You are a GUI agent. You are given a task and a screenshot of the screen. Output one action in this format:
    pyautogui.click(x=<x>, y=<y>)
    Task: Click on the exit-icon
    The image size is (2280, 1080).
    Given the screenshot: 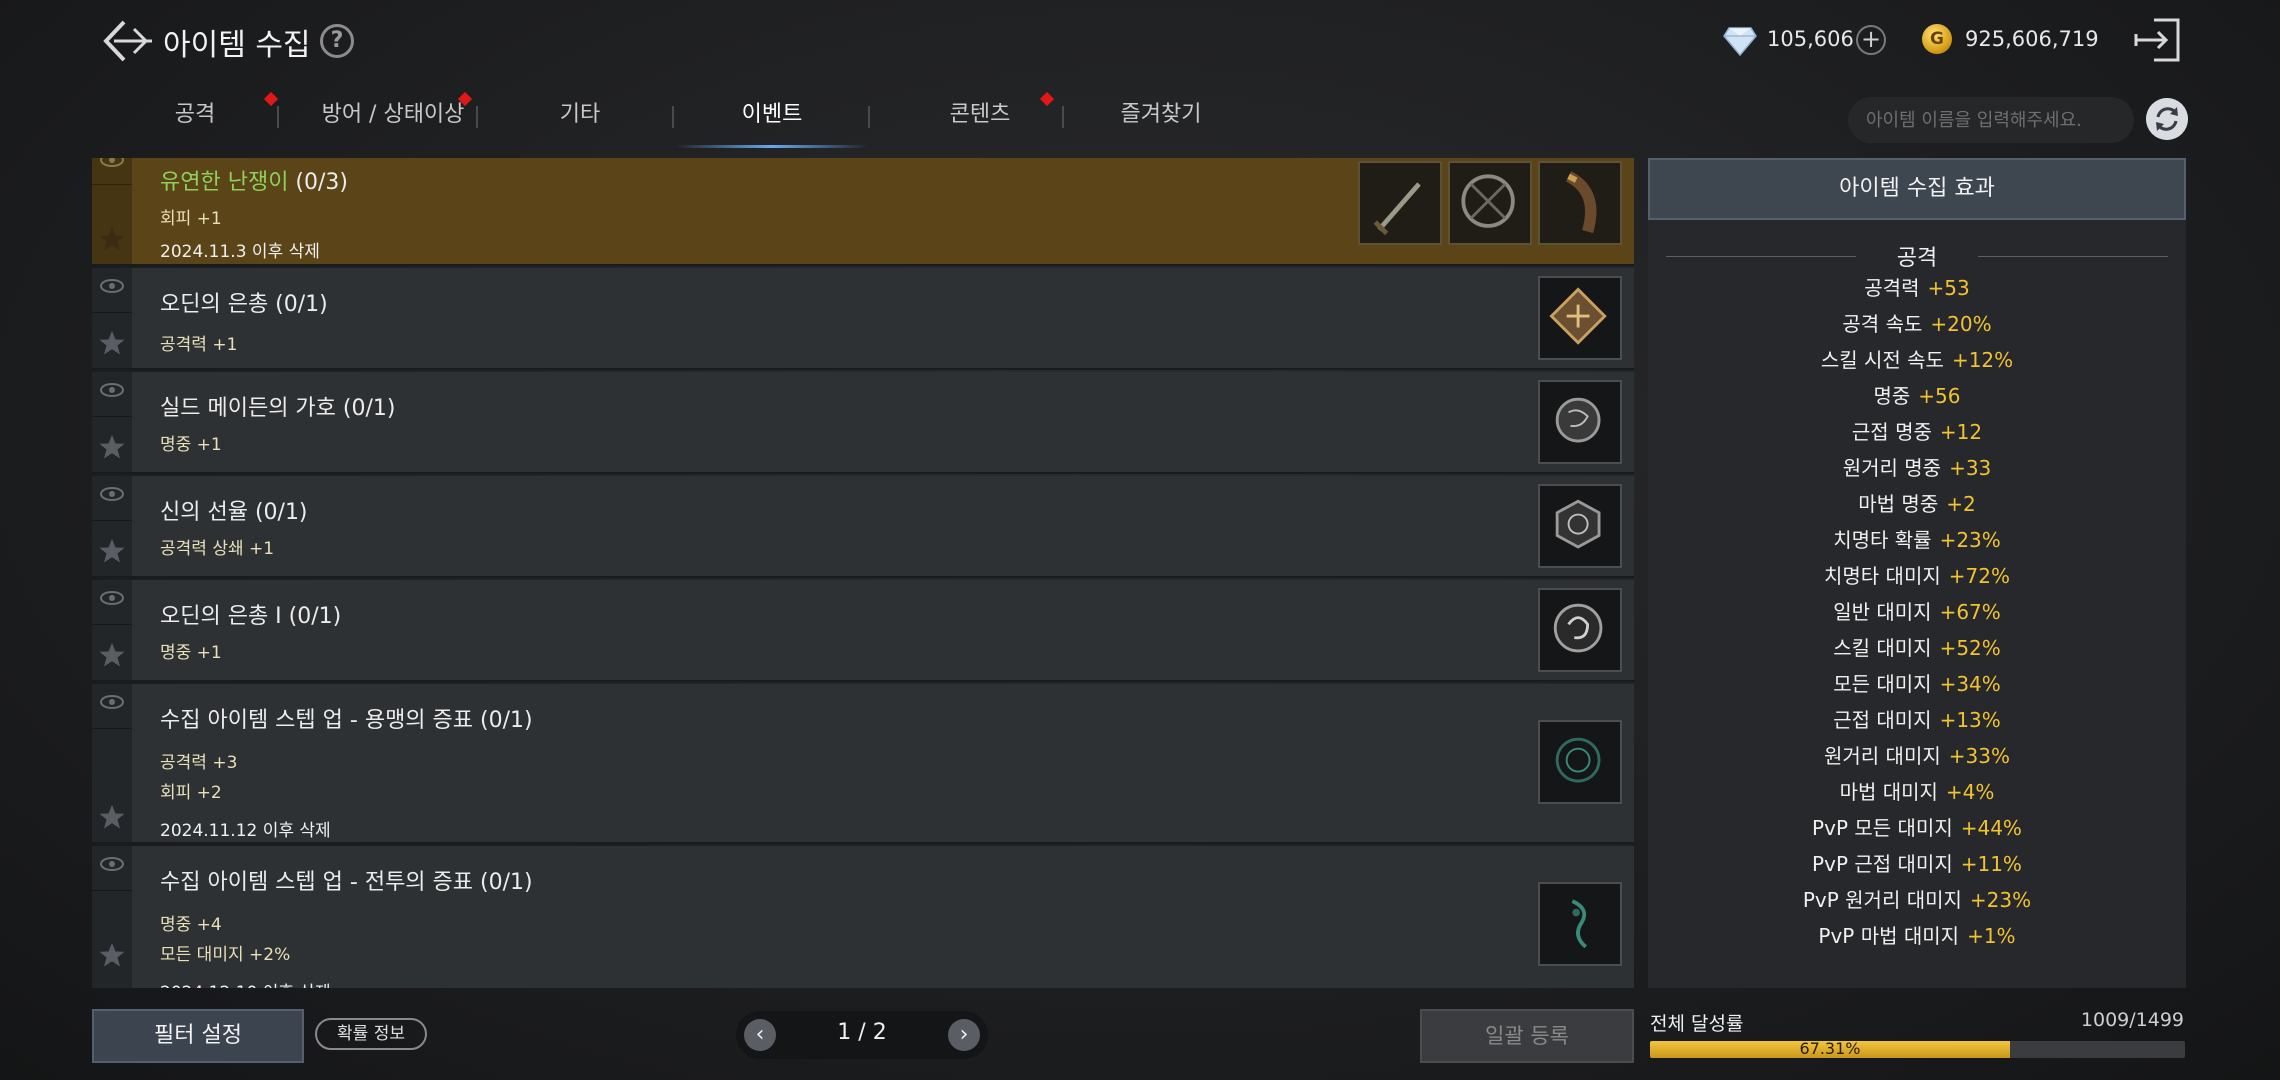 What is the action you would take?
    pyautogui.click(x=2157, y=40)
    